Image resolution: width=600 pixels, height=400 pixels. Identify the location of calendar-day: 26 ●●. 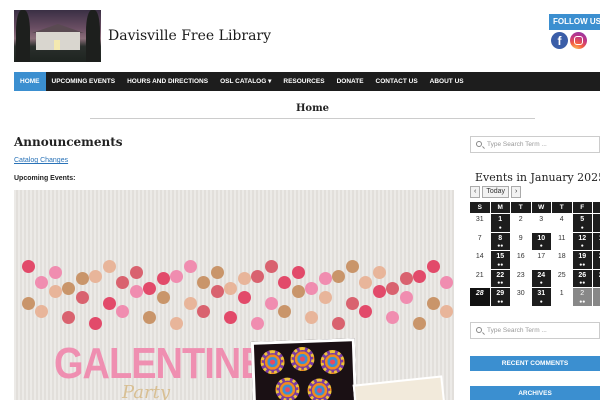
(582, 278).